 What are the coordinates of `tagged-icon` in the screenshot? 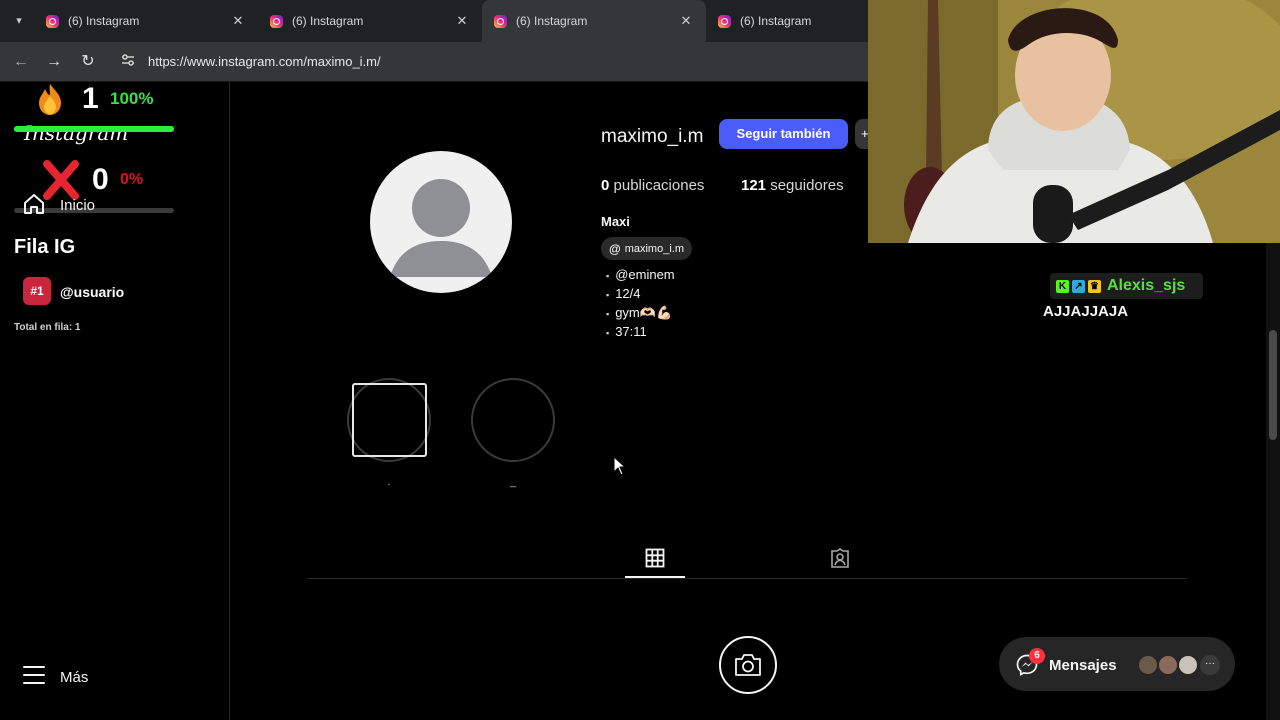 It's located at (840, 558).